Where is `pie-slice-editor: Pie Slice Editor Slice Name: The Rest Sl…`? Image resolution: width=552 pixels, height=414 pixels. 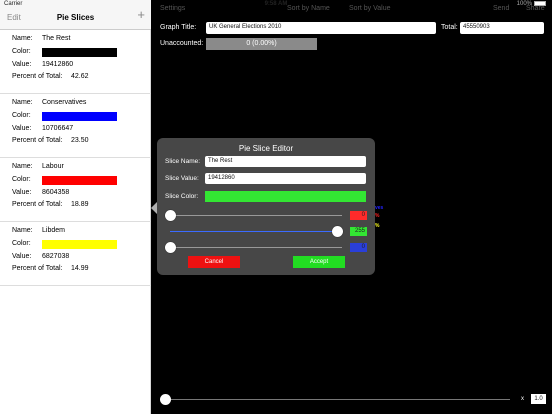 pie-slice-editor: Pie Slice Editor Slice Name: The Rest Sl… is located at coordinates (263, 206).